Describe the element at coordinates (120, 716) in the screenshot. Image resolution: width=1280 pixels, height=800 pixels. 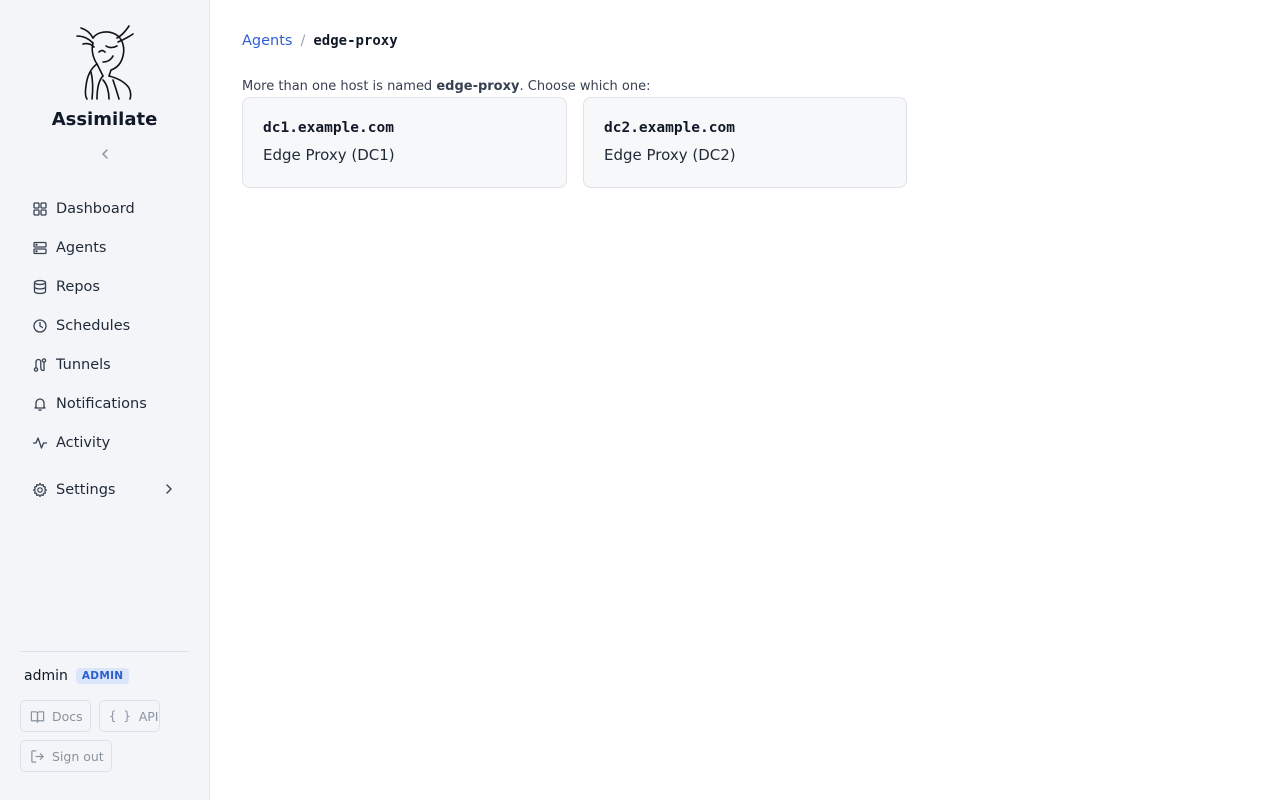
I see `code-braces-icon: { }` at that location.